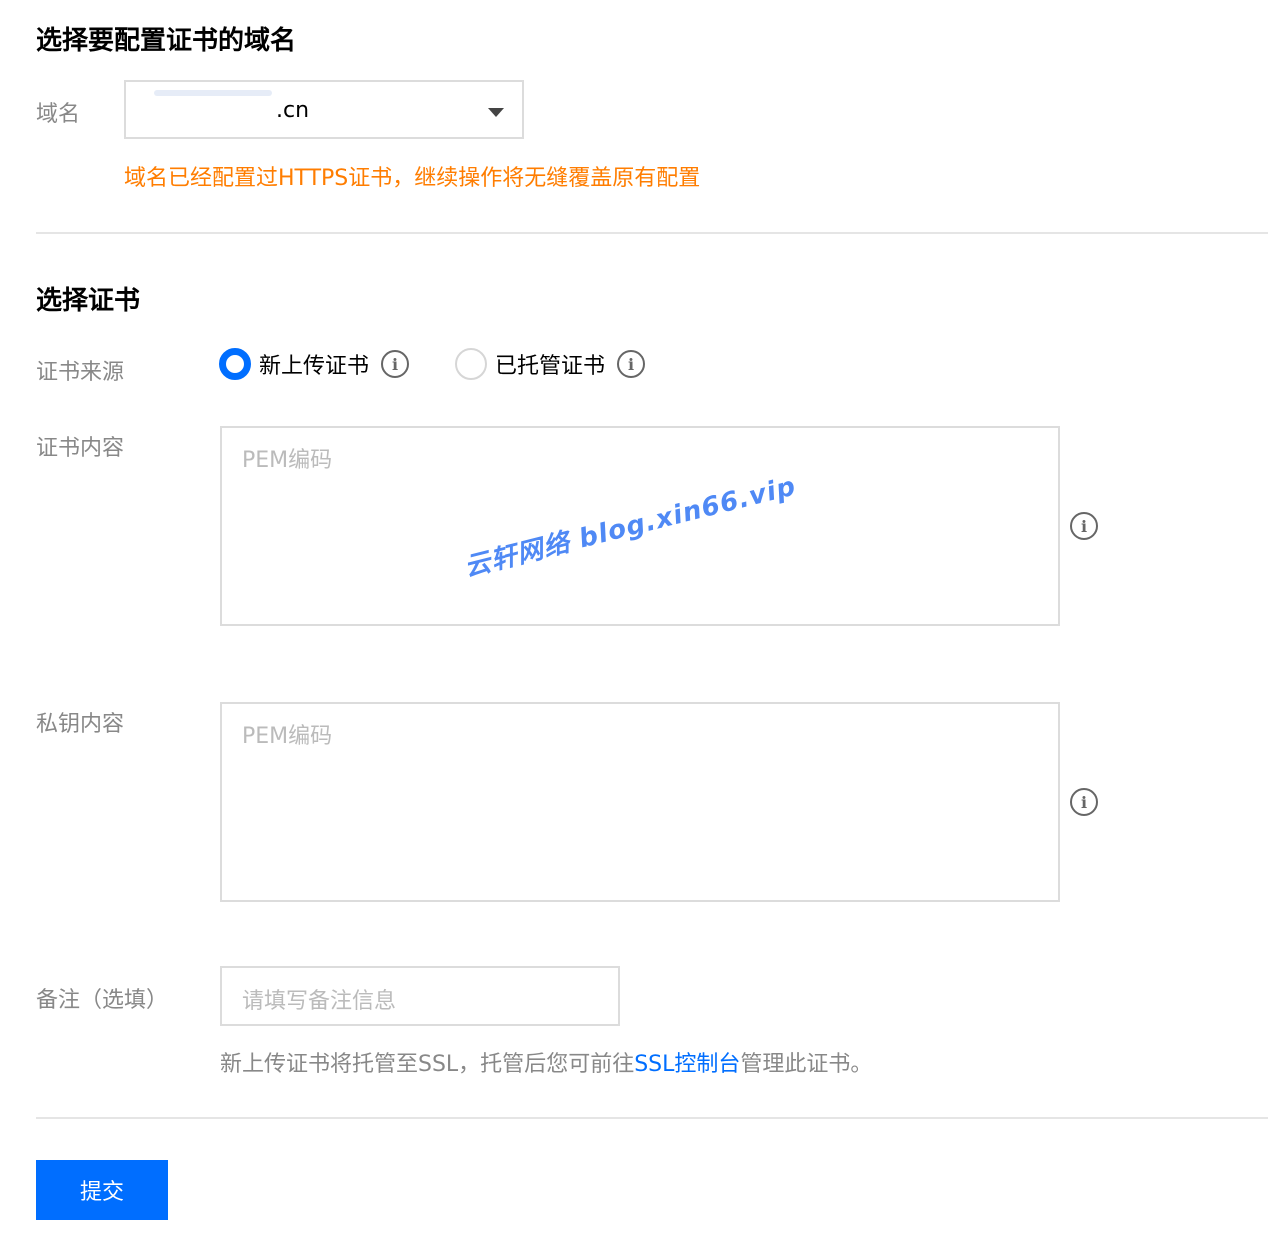 This screenshot has width=1268, height=1242. What do you see at coordinates (806, 1064) in the screenshot?
I see `help-text-suffix: 管理此证书。` at bounding box center [806, 1064].